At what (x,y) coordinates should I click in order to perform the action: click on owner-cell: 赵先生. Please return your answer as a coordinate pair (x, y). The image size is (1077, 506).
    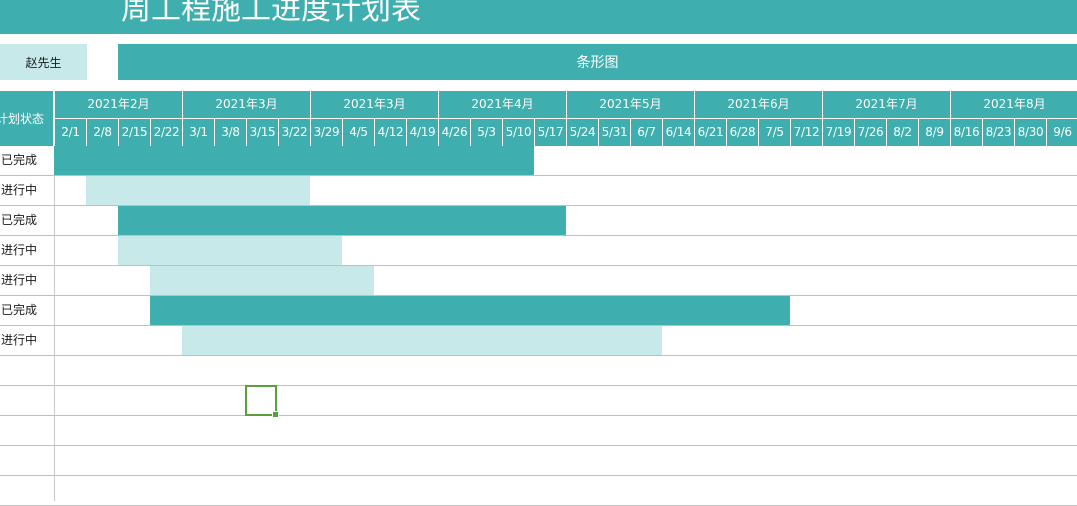
    Looking at the image, I should click on (43, 62).